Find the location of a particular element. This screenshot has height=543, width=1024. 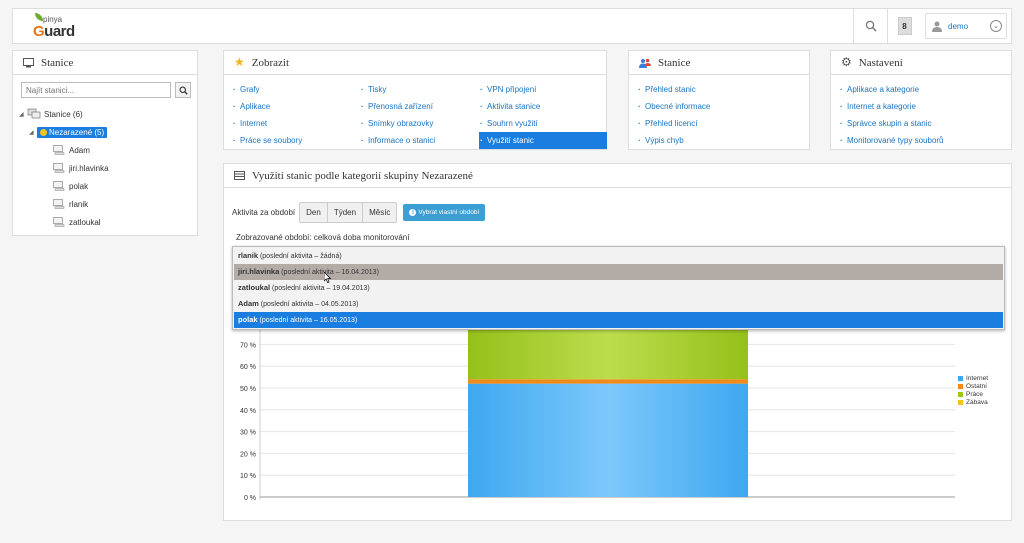

users-icon is located at coordinates (645, 63).